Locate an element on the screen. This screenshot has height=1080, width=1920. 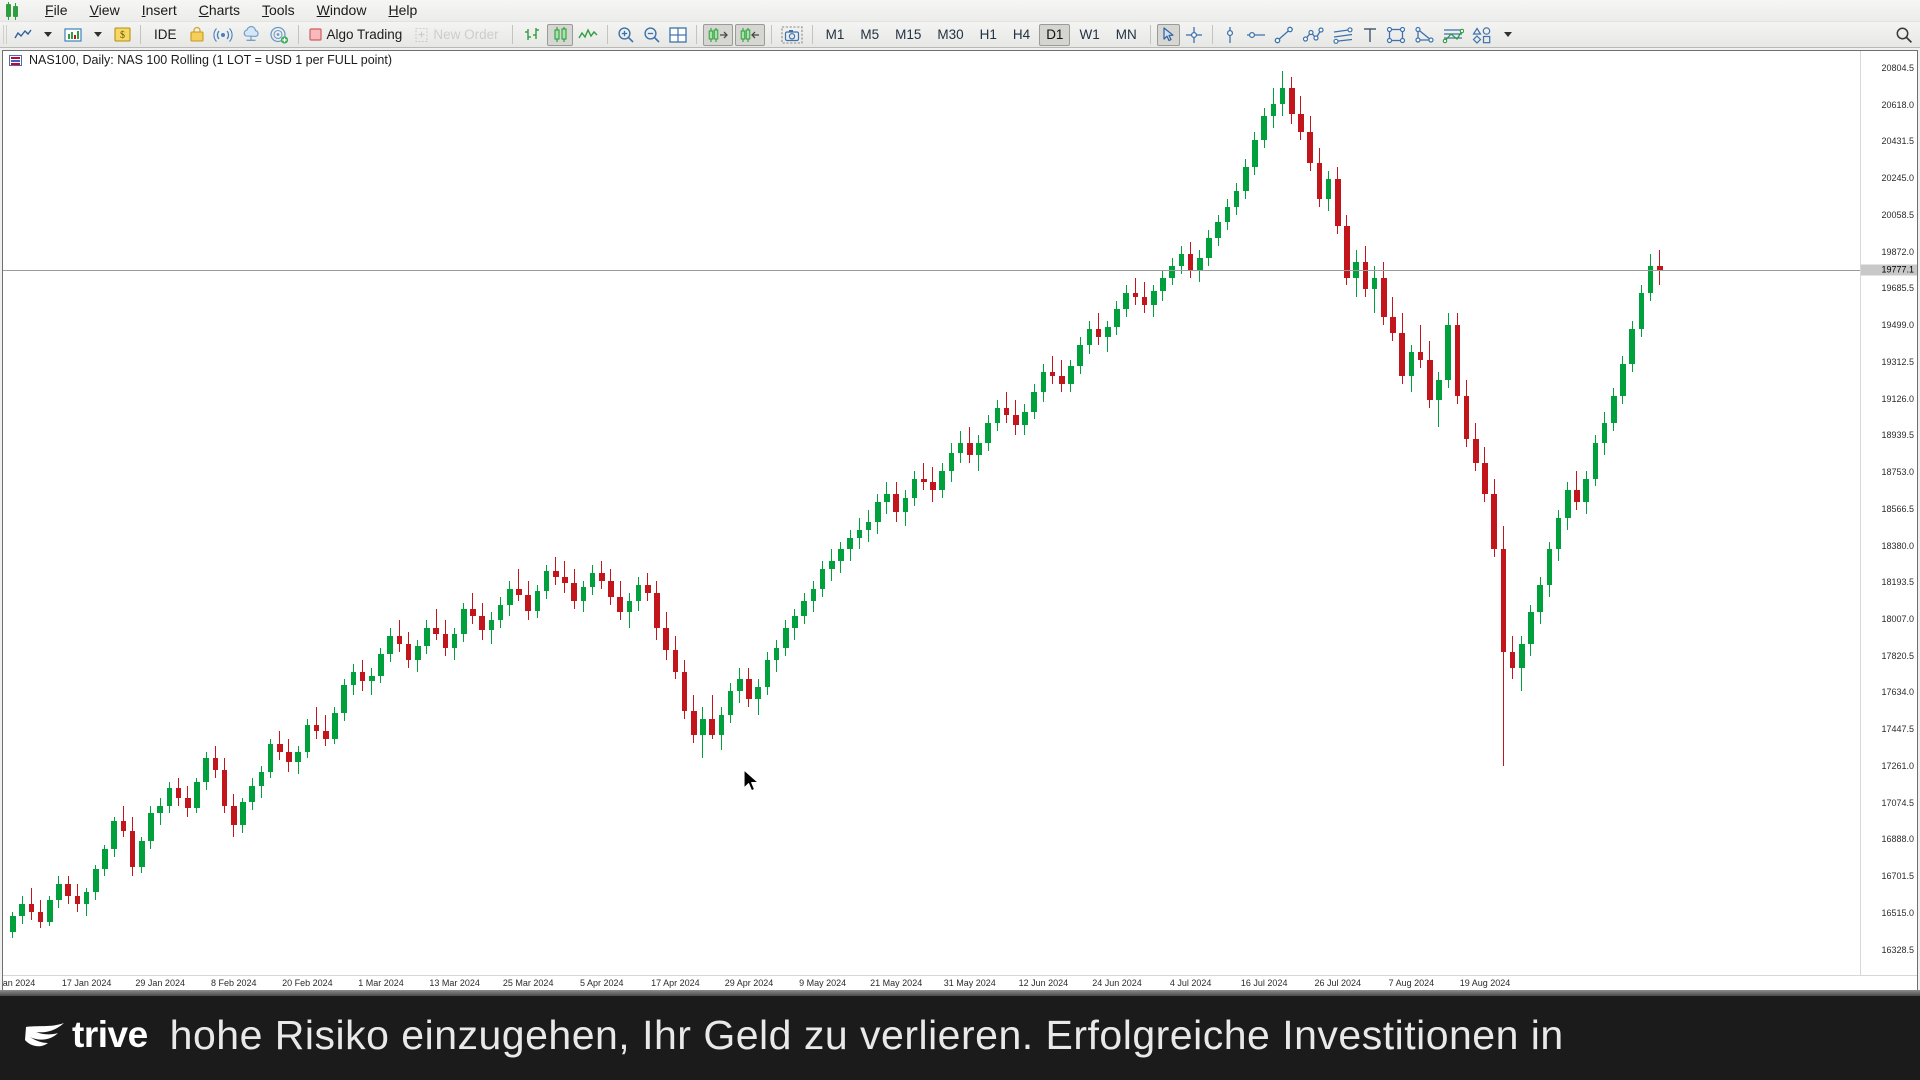
timeframe-m1: M1 is located at coordinates (835, 35).